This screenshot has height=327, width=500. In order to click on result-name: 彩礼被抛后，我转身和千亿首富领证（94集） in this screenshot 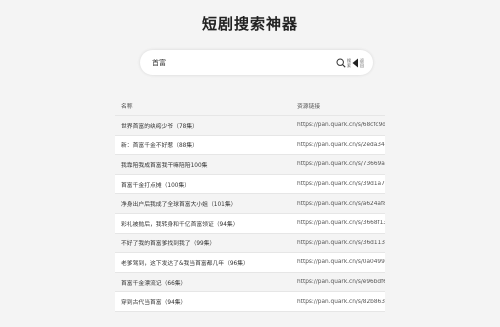, I will do `click(206, 223)`.